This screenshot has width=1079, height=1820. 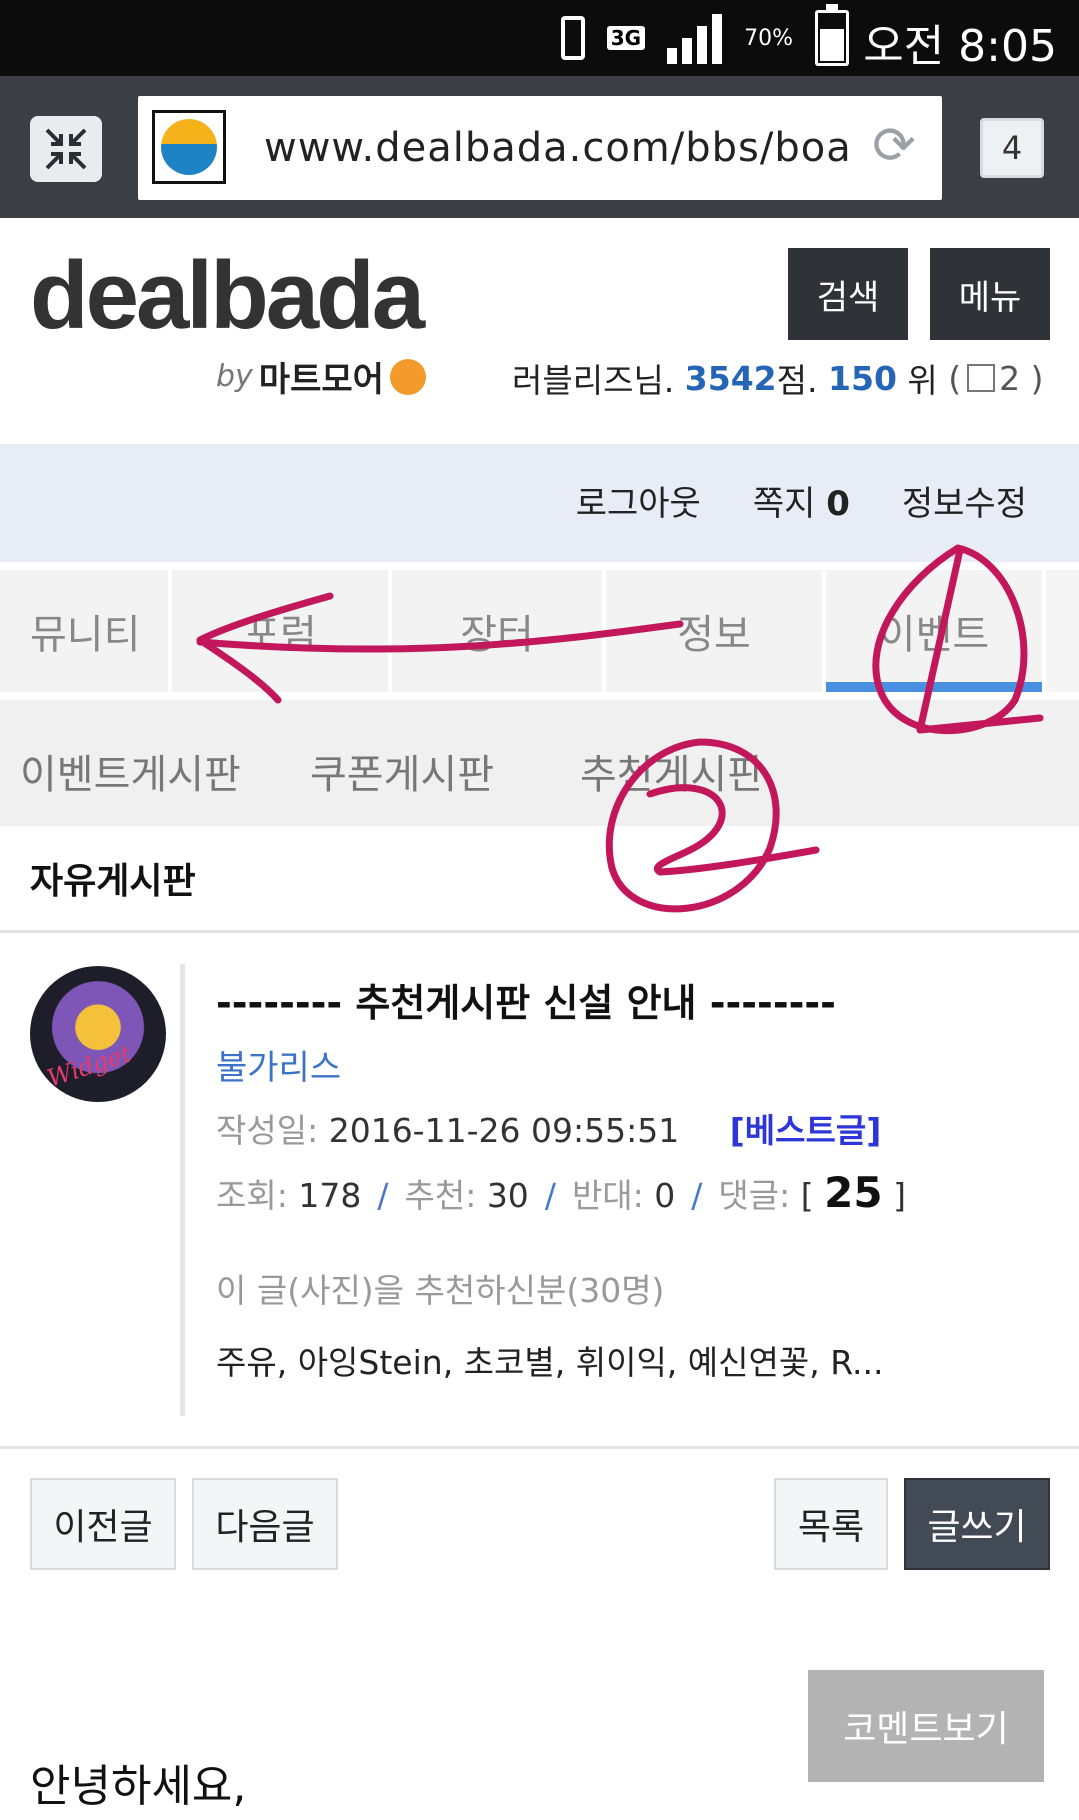 What do you see at coordinates (832, 35) in the screenshot?
I see `battery-icon` at bounding box center [832, 35].